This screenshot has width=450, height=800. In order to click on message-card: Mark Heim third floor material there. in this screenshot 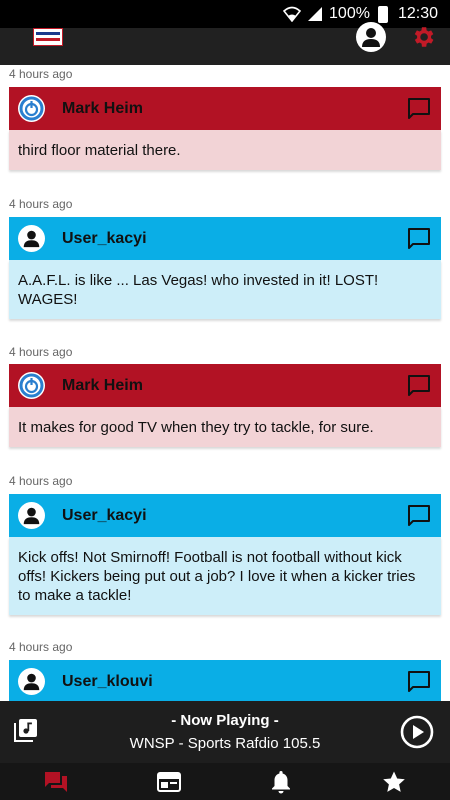, I will do `click(225, 128)`.